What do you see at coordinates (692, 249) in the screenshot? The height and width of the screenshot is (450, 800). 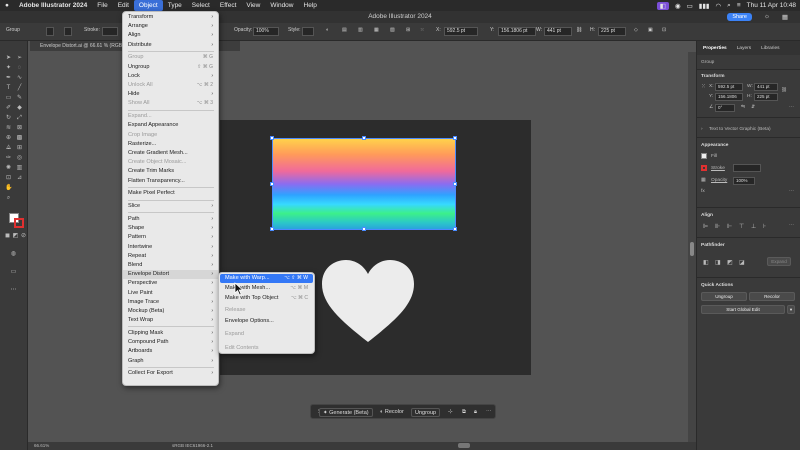 I see `vertical-scroll-thumb` at bounding box center [692, 249].